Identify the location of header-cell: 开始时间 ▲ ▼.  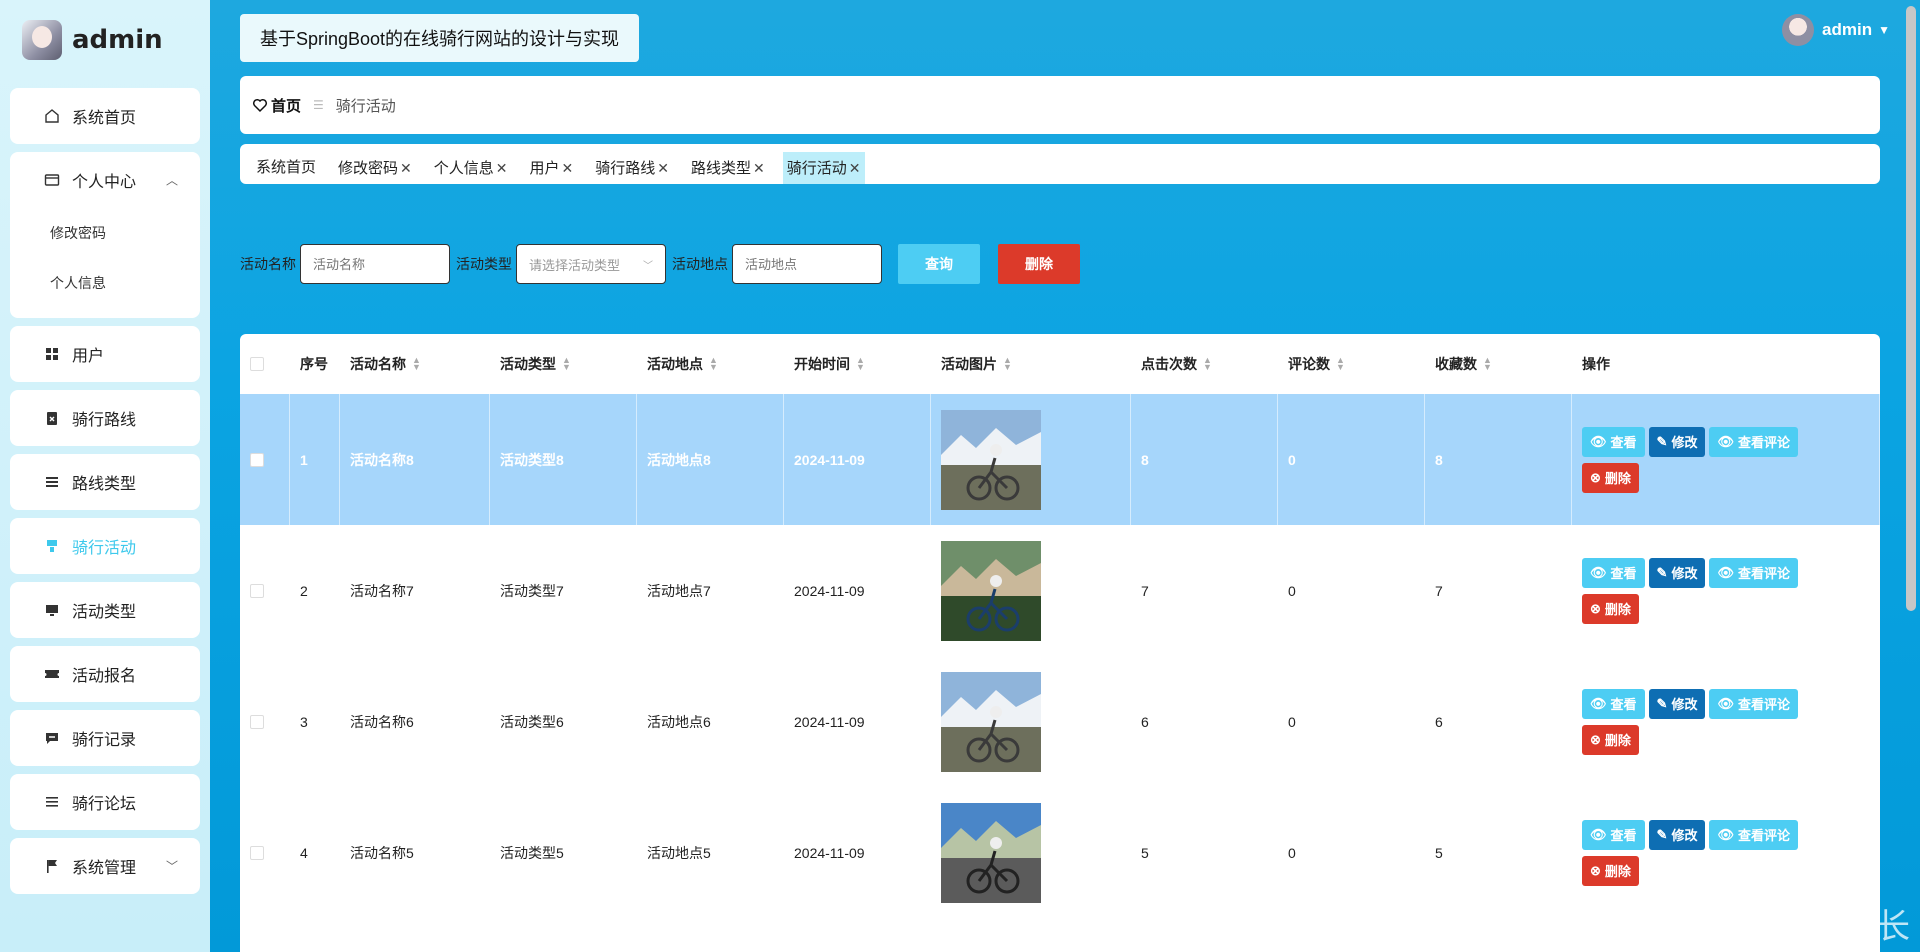
(857, 364).